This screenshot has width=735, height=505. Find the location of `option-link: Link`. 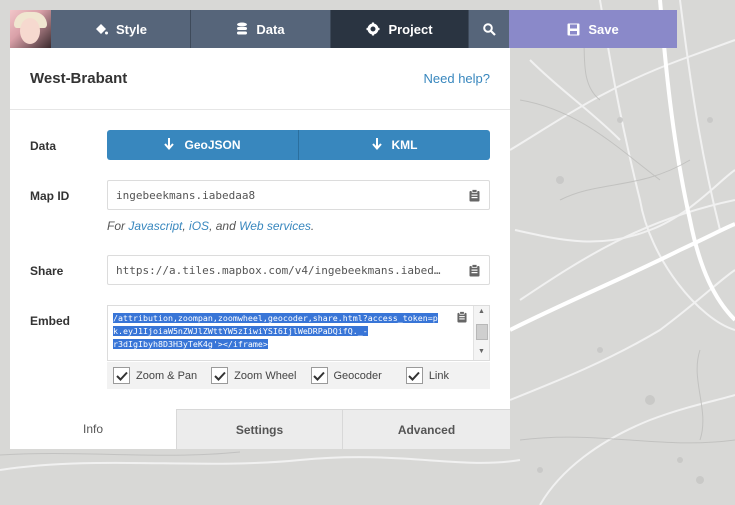

option-link: Link is located at coordinates (427, 375).